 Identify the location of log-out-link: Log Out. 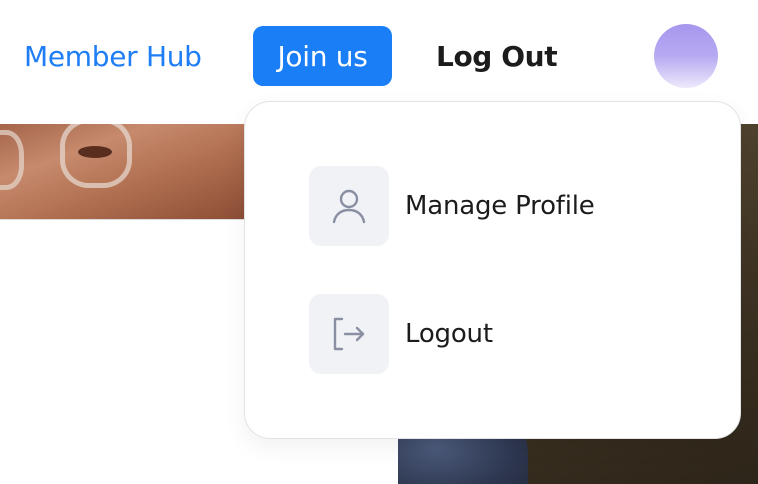
(497, 57).